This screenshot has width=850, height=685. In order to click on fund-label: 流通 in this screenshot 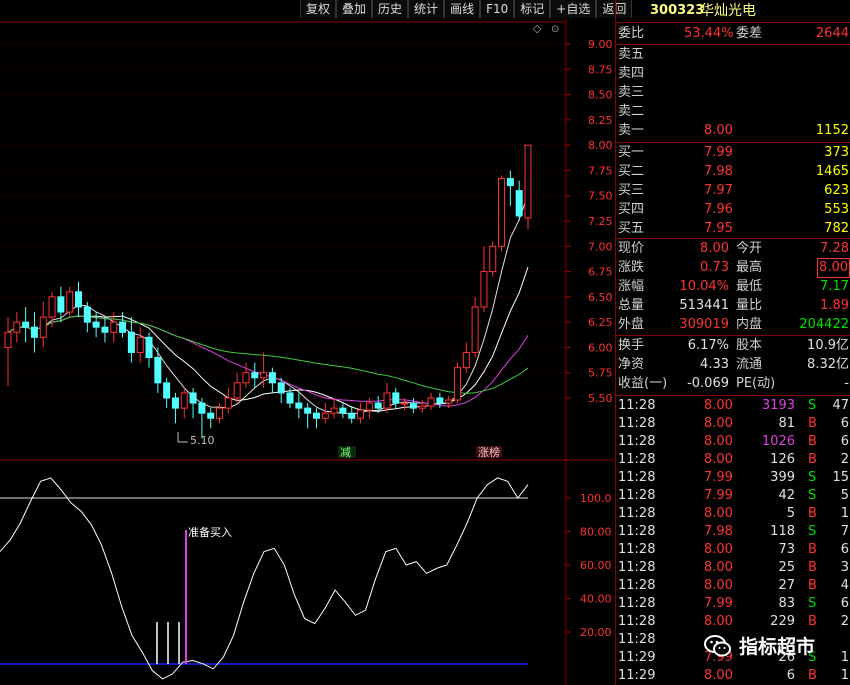, I will do `click(749, 364)`.